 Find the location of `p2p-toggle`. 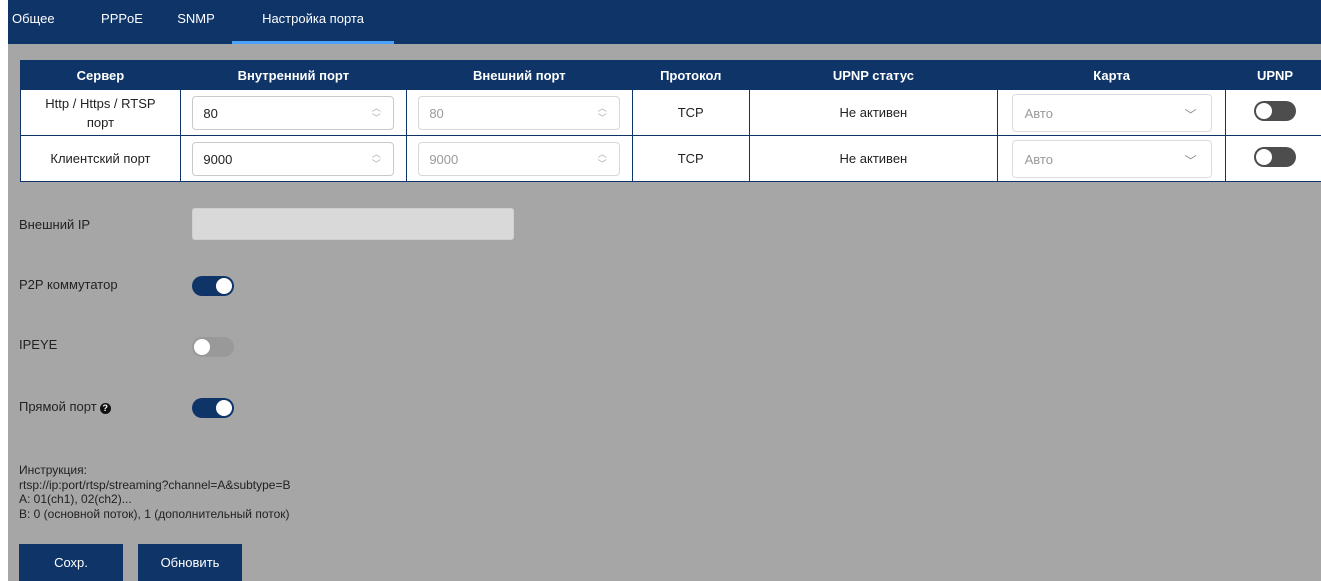

p2p-toggle is located at coordinates (213, 286).